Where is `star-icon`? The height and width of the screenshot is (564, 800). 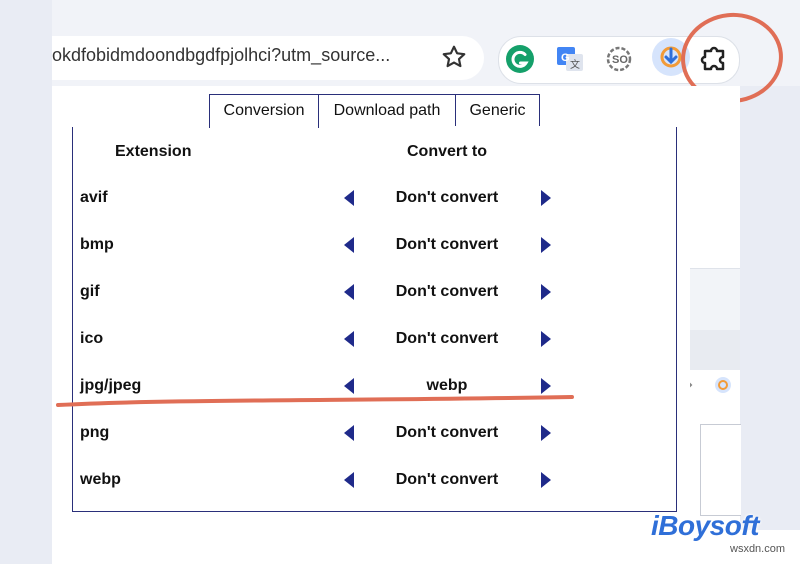 star-icon is located at coordinates (454, 57).